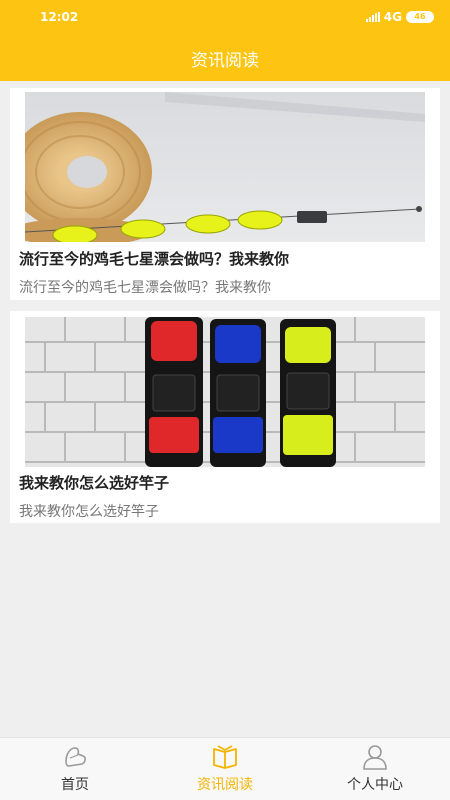  I want to click on article-title: 我来教你怎么选好竿子, so click(94, 482).